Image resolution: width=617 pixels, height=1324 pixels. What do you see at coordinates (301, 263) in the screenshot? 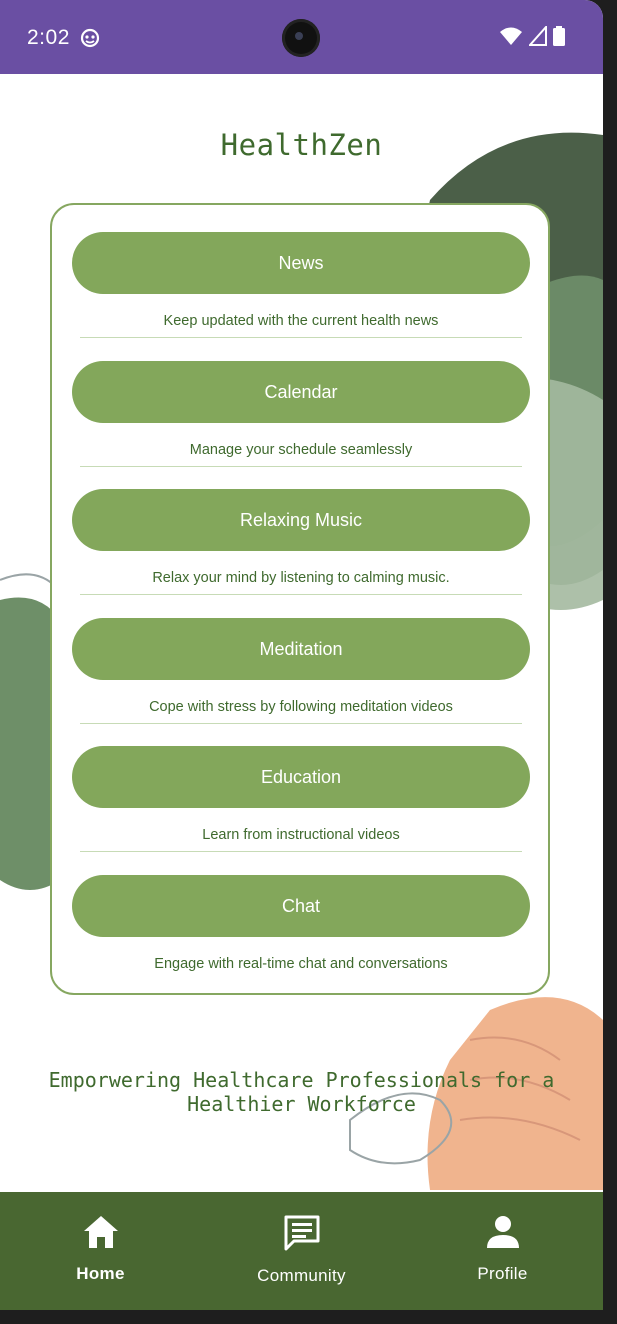
I see `news-button: News` at bounding box center [301, 263].